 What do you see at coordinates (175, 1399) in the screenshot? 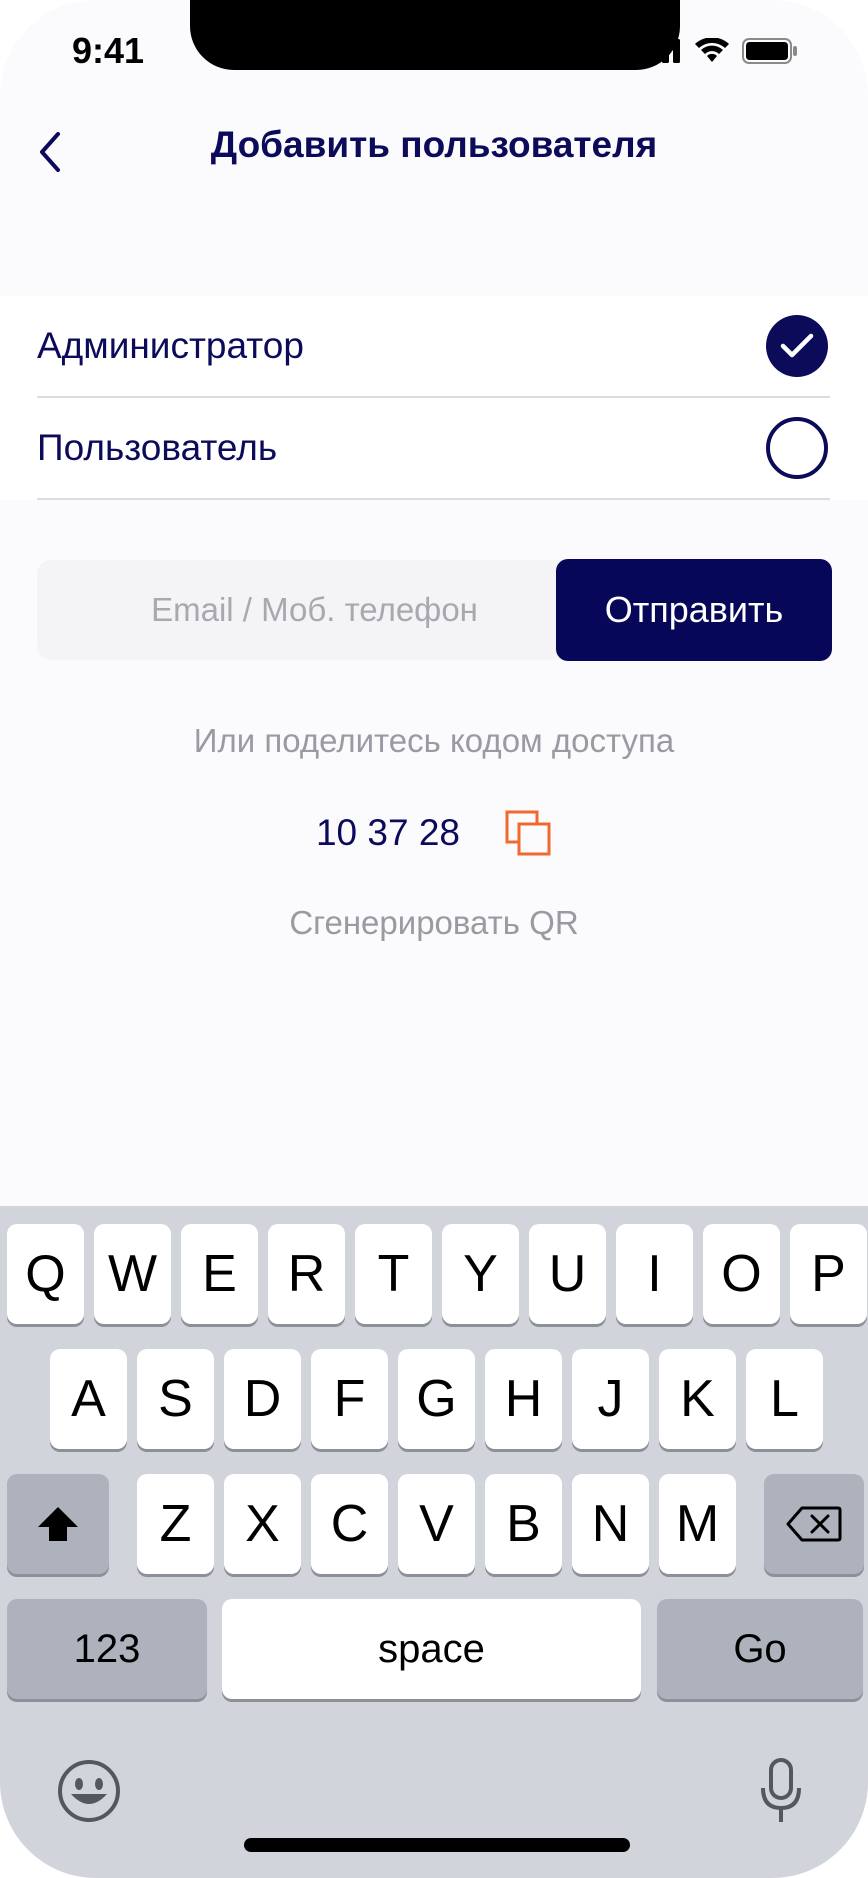
I see `key-s: S` at bounding box center [175, 1399].